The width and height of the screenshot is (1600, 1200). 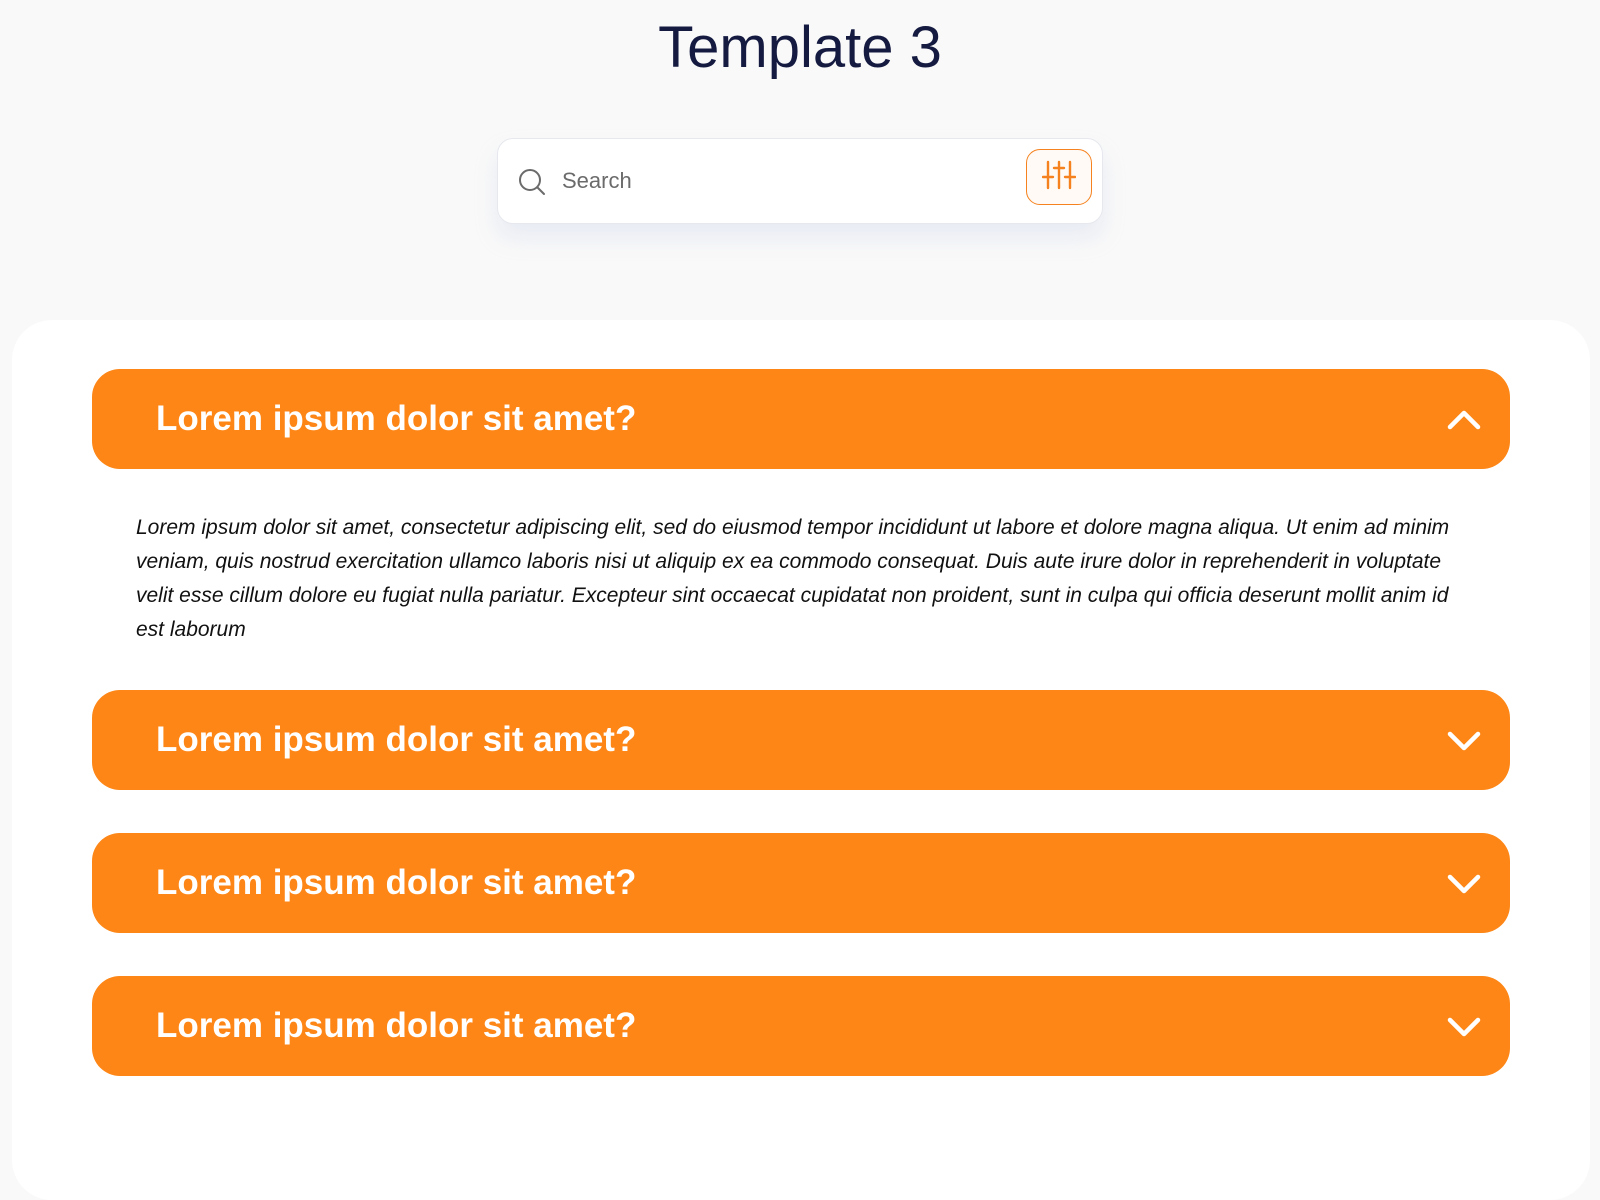 What do you see at coordinates (532, 182) in the screenshot?
I see `search-icon` at bounding box center [532, 182].